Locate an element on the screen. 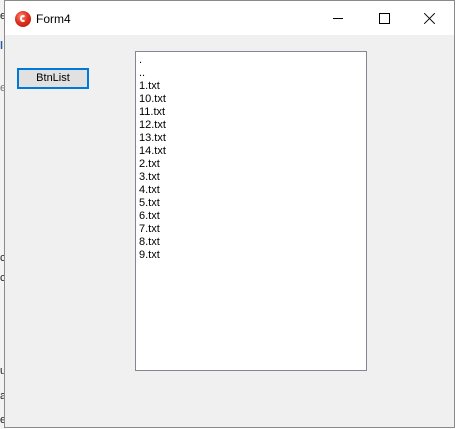 The image size is (456, 429). maximize-icon is located at coordinates (384, 18).